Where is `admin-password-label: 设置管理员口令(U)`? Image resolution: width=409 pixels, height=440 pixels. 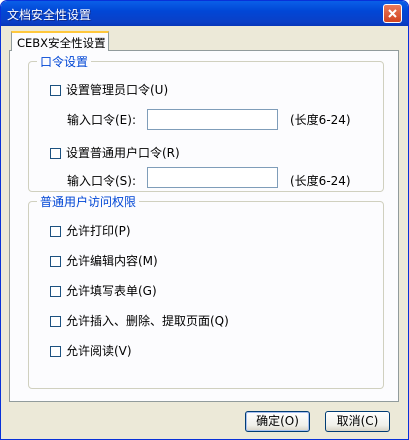
admin-password-label: 设置管理员口令(U) is located at coordinates (117, 90).